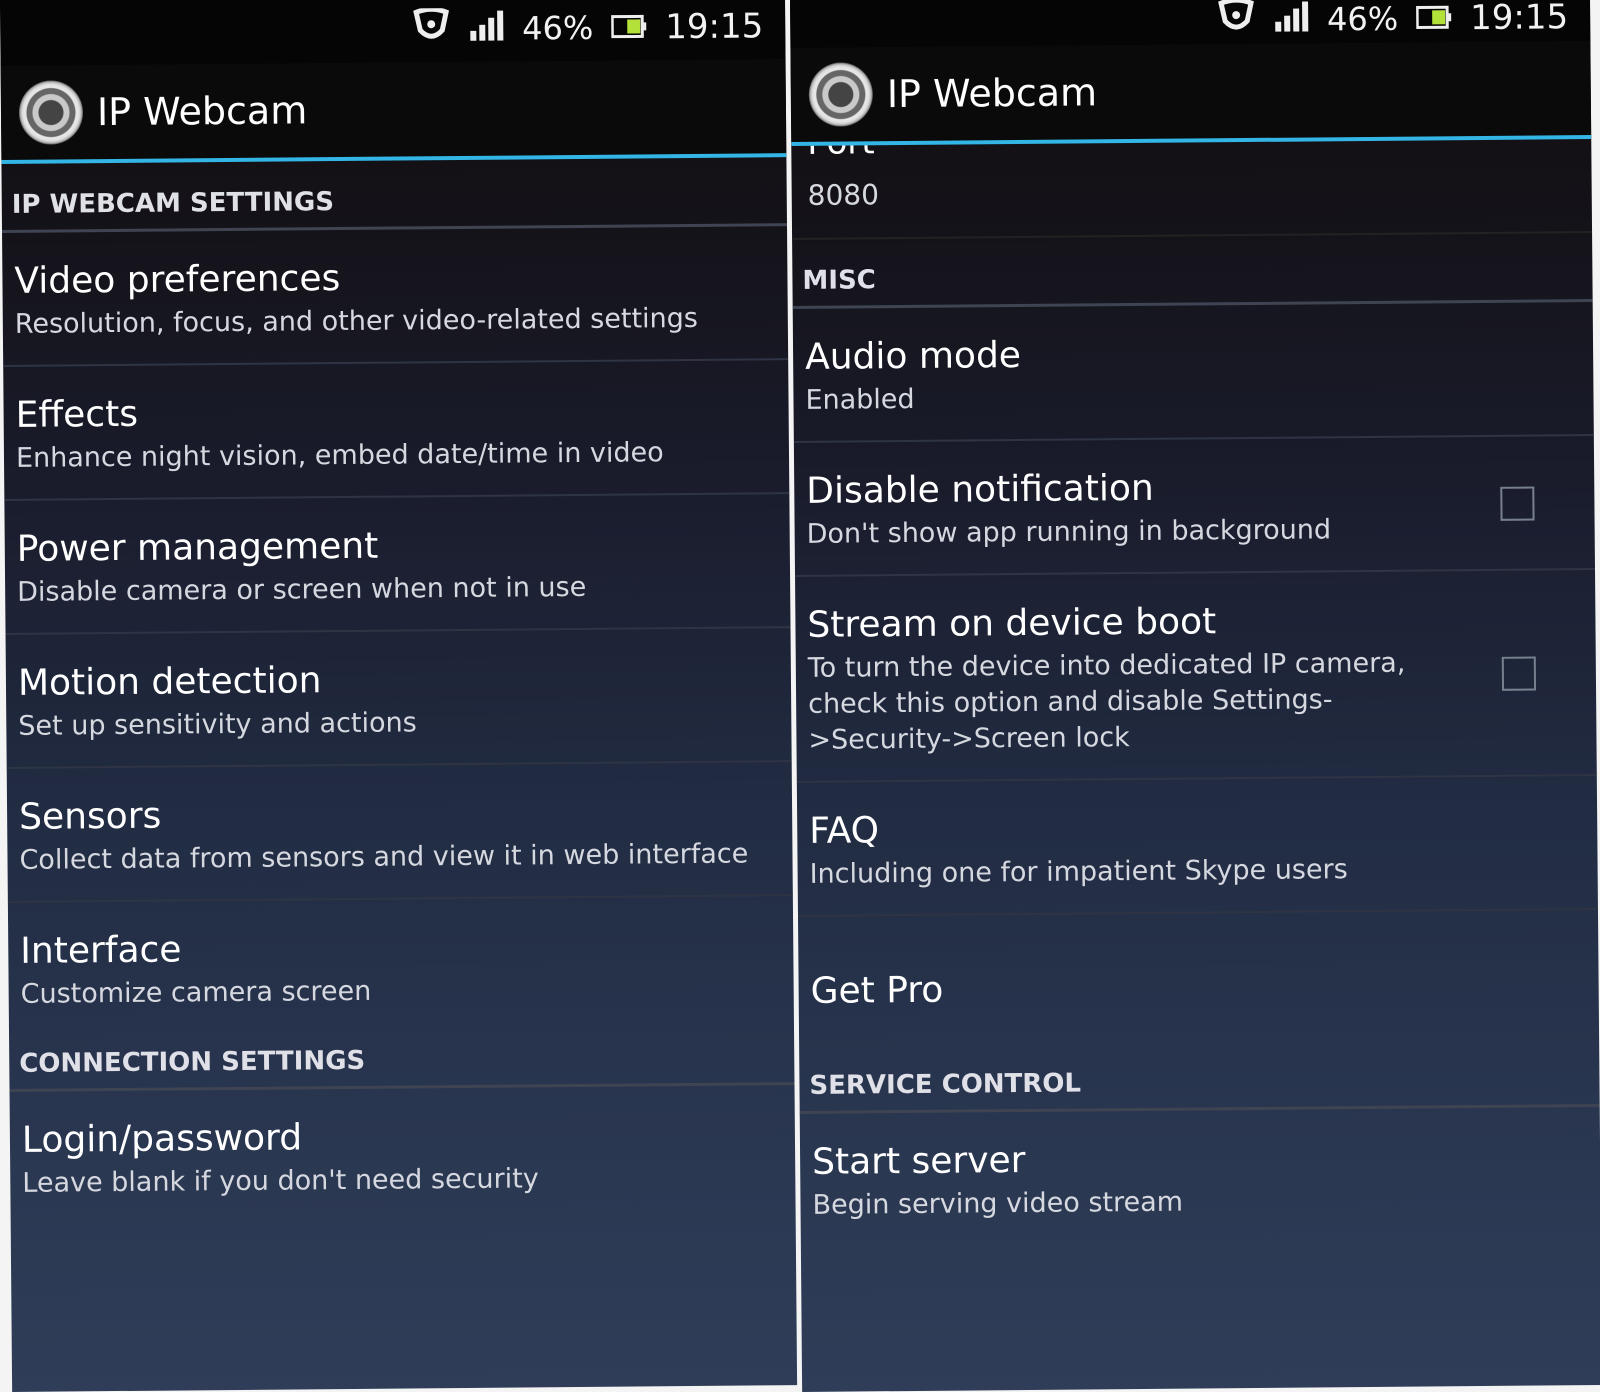 This screenshot has width=1600, height=1392. I want to click on pref-title: Motion detection, so click(169, 682).